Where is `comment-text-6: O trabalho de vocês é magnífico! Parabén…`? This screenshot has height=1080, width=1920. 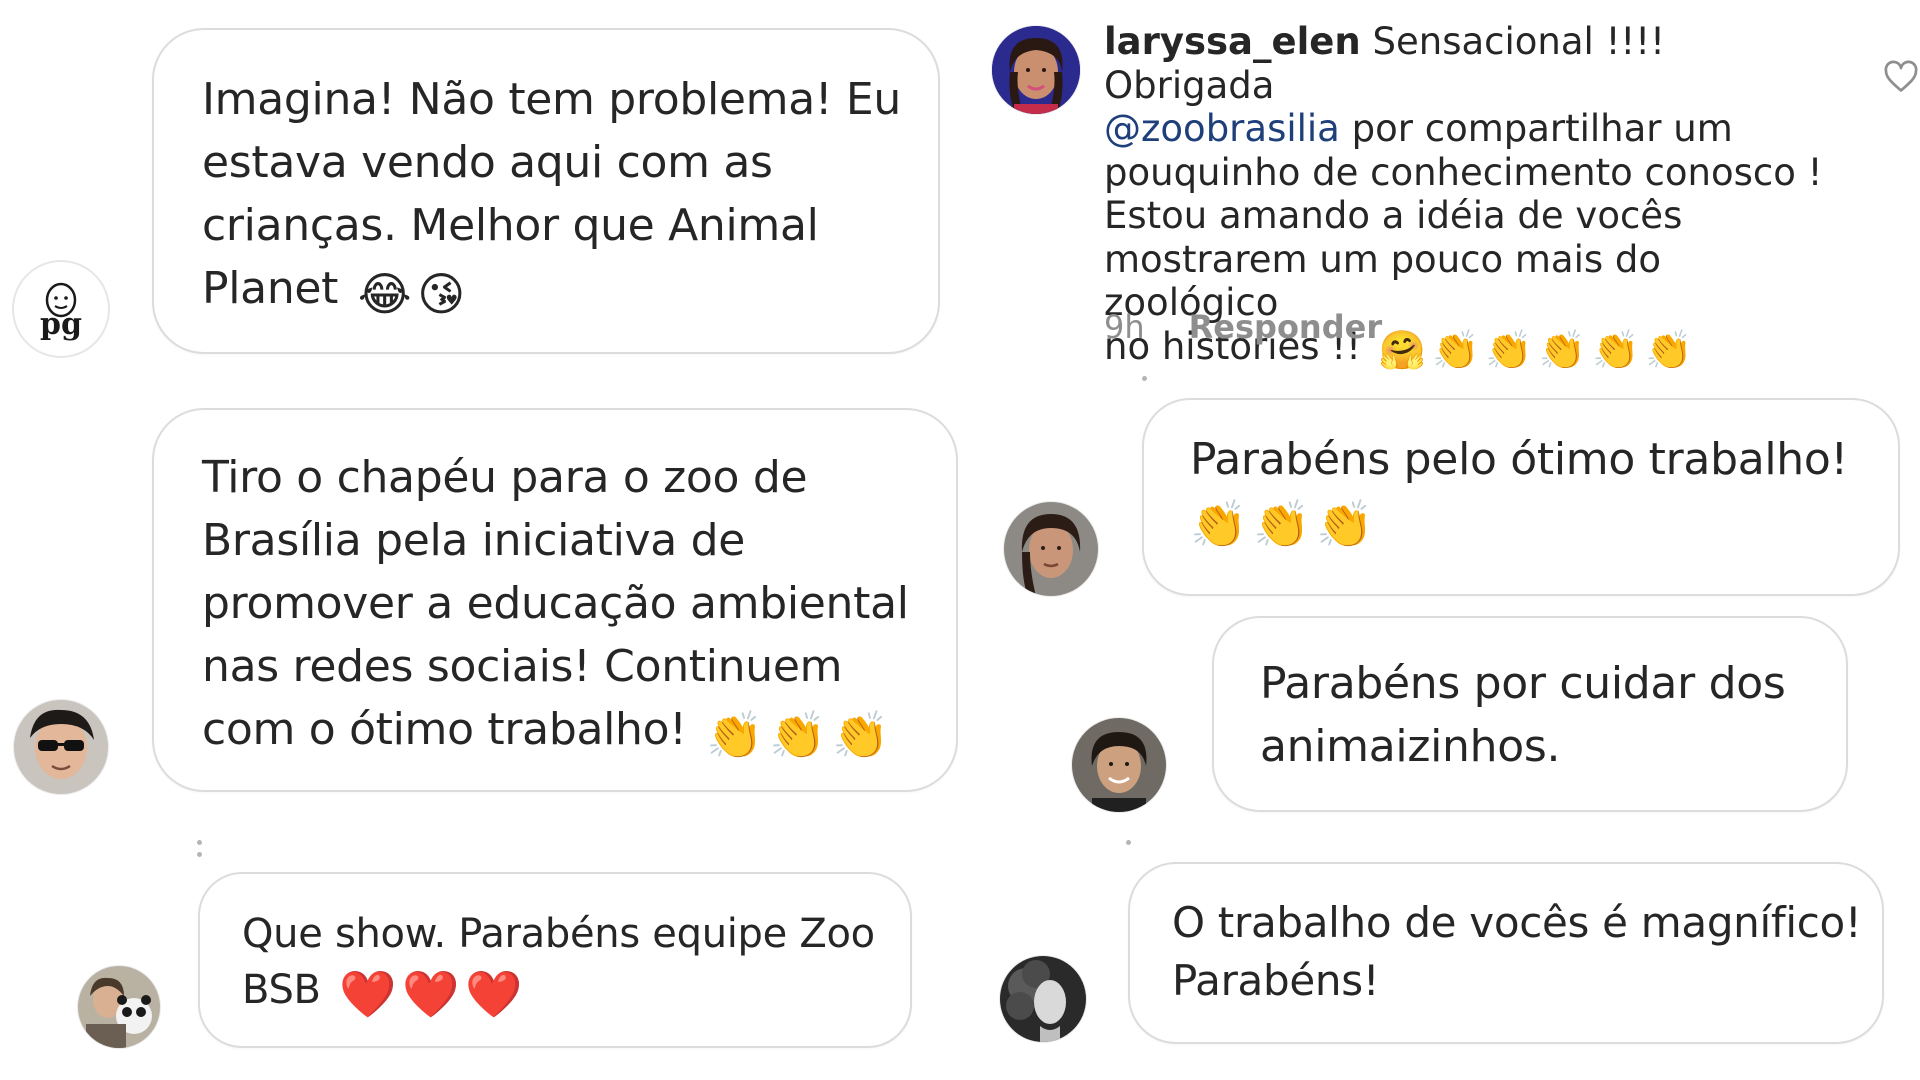 comment-text-6: O trabalho de vocês é magnífico! Parabén… is located at coordinates (1517, 951).